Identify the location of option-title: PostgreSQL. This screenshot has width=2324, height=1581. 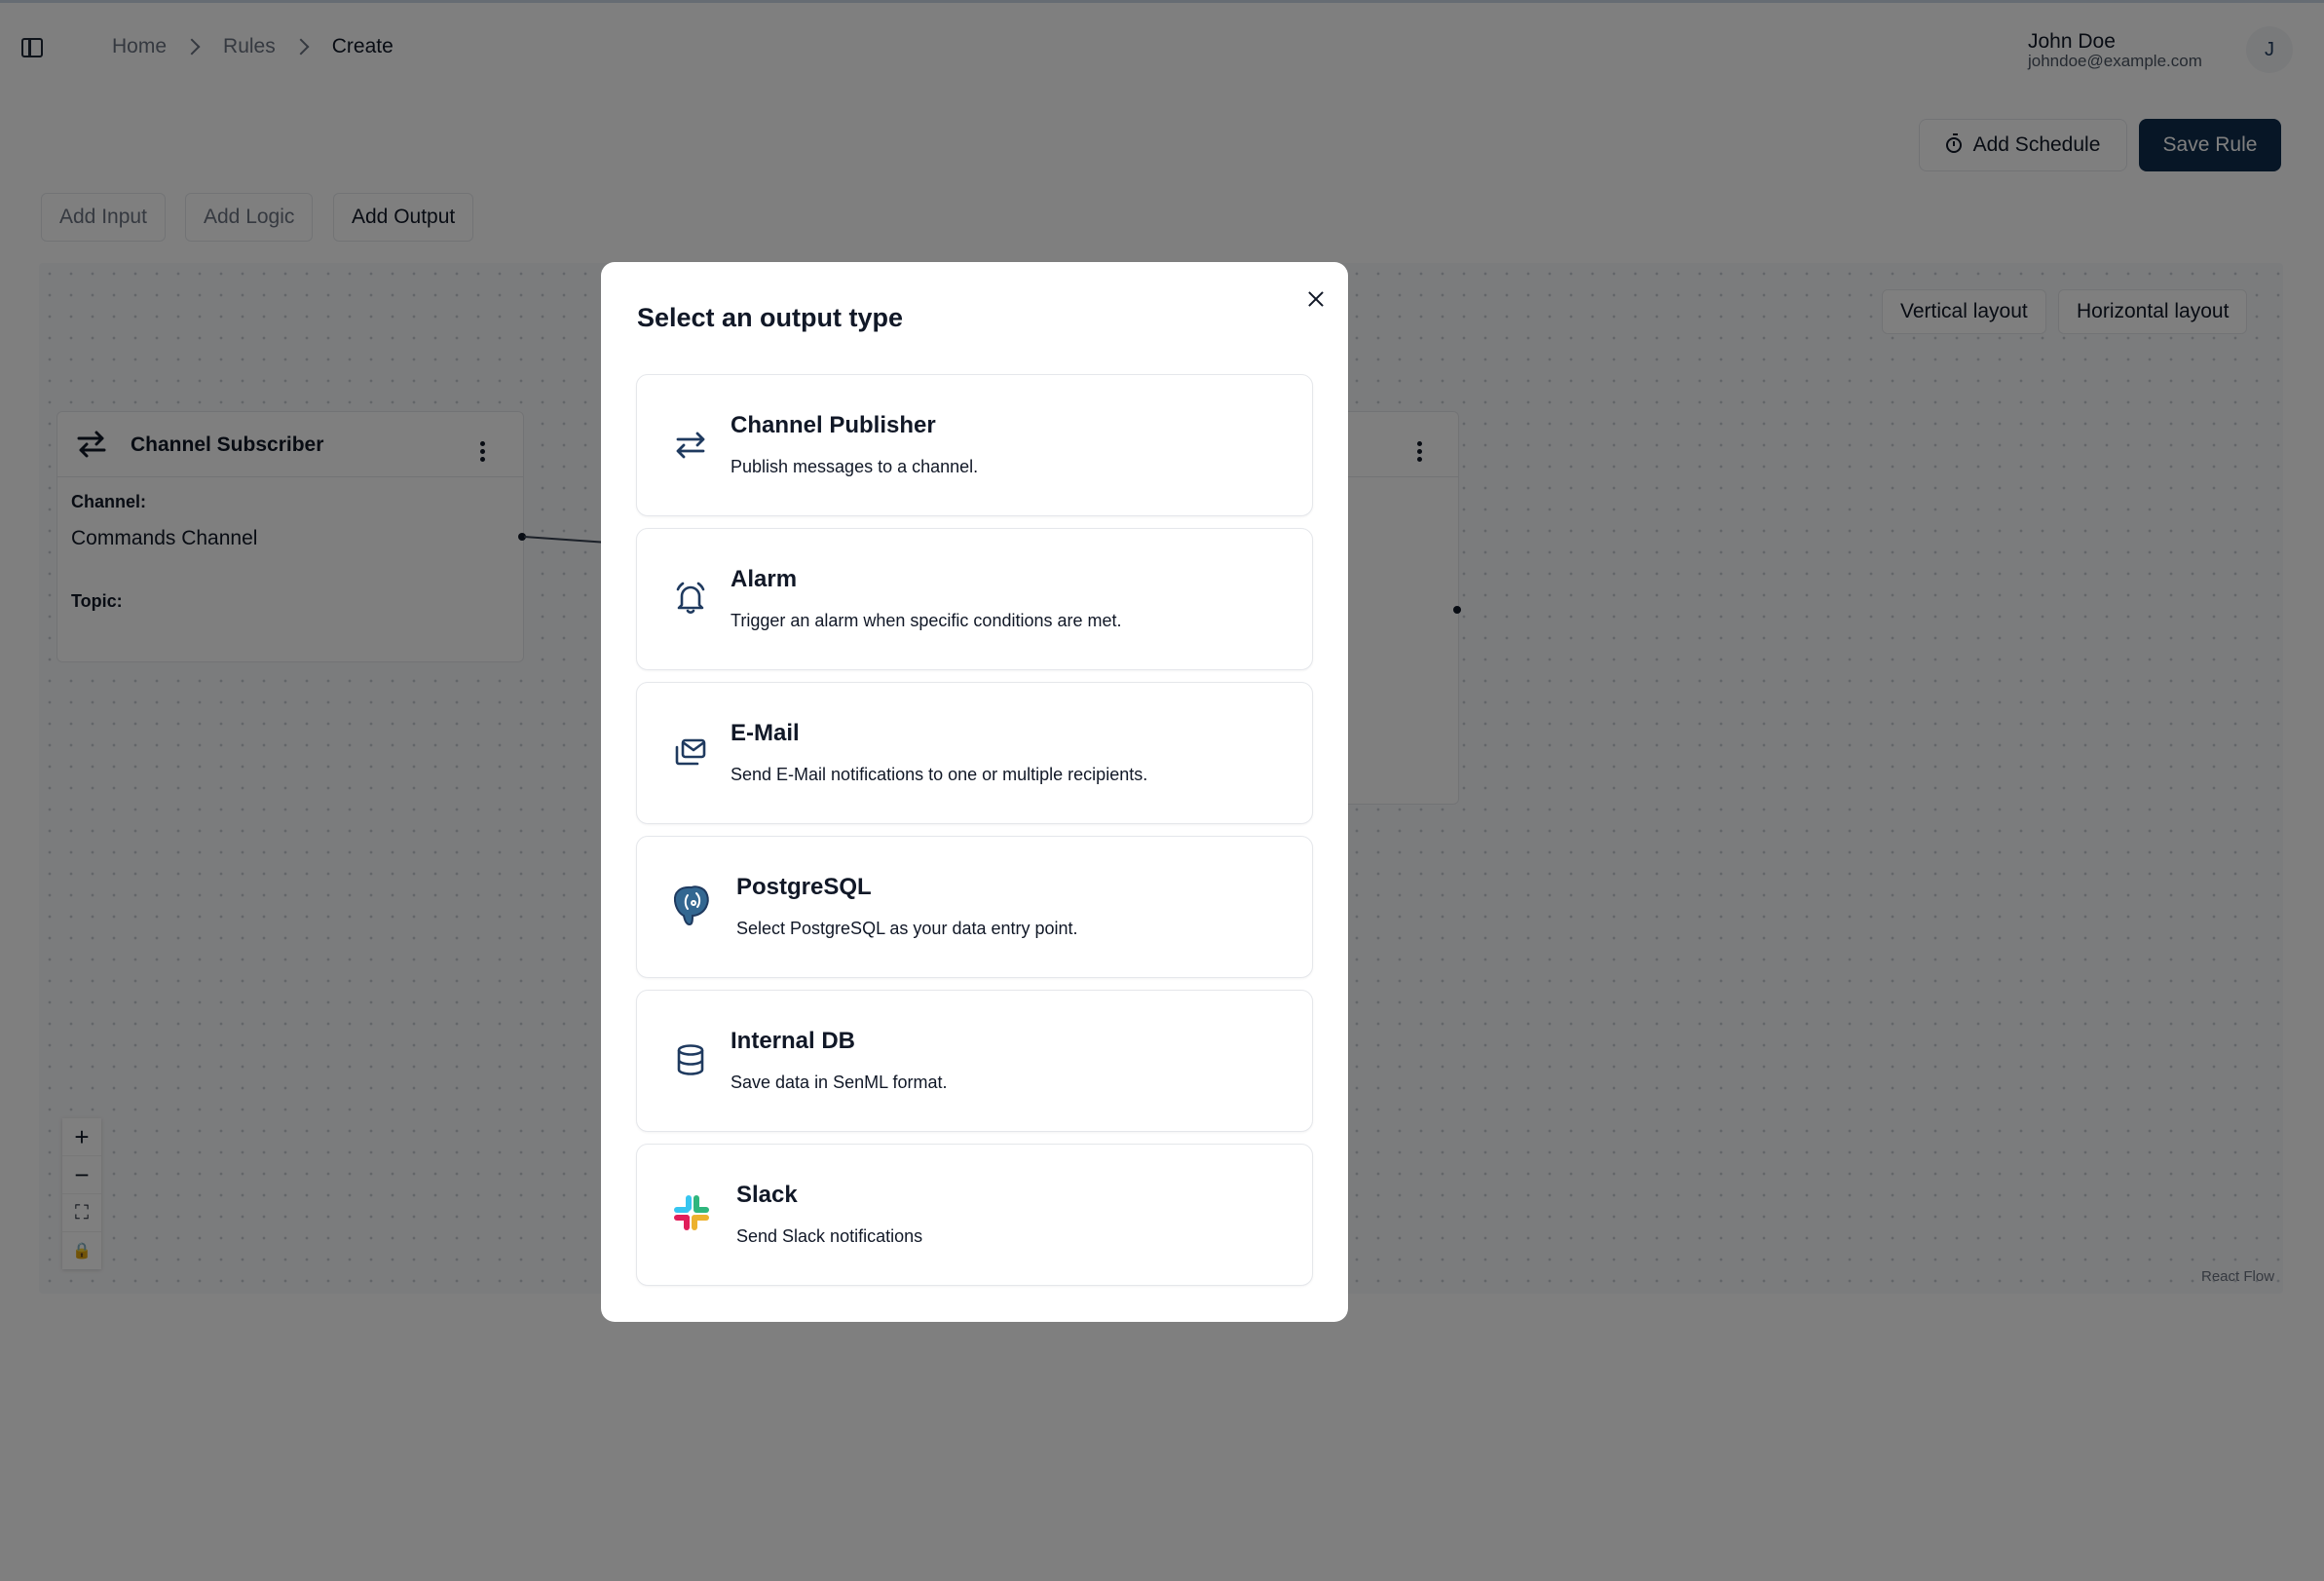
(804, 887).